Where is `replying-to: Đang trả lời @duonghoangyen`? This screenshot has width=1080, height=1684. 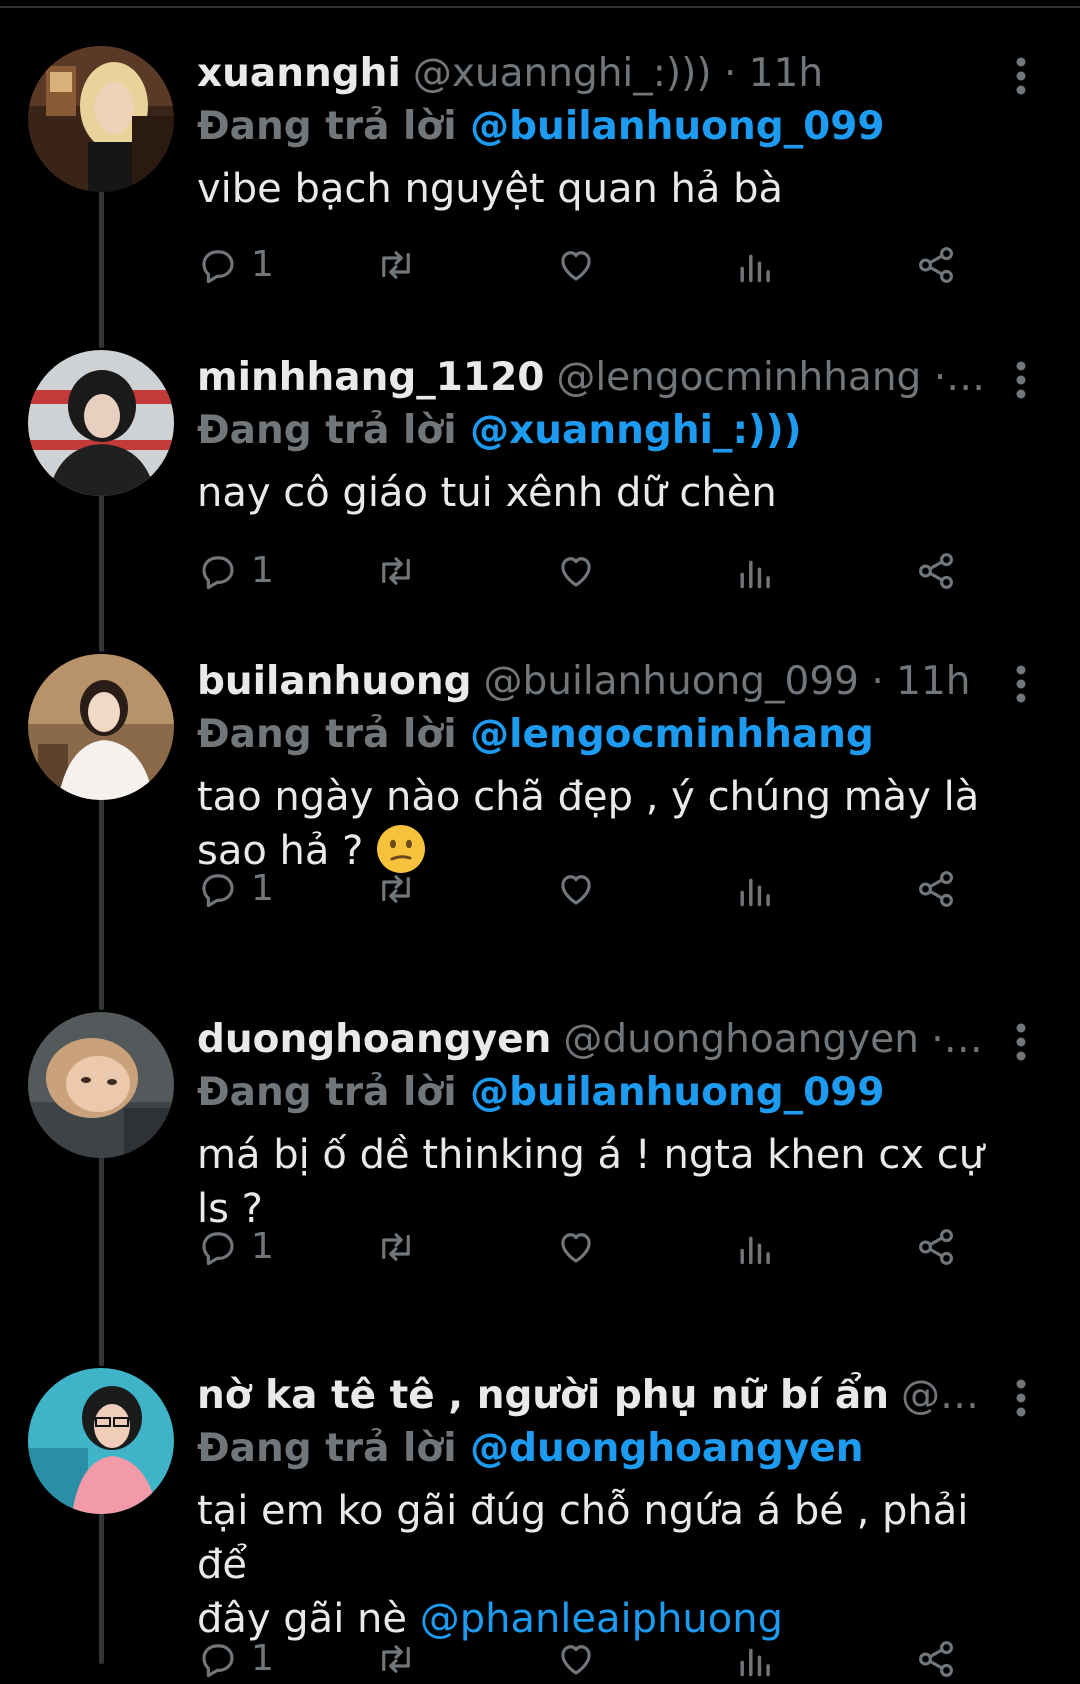 replying-to: Đang trả lời @duonghoangyen is located at coordinates (530, 1449).